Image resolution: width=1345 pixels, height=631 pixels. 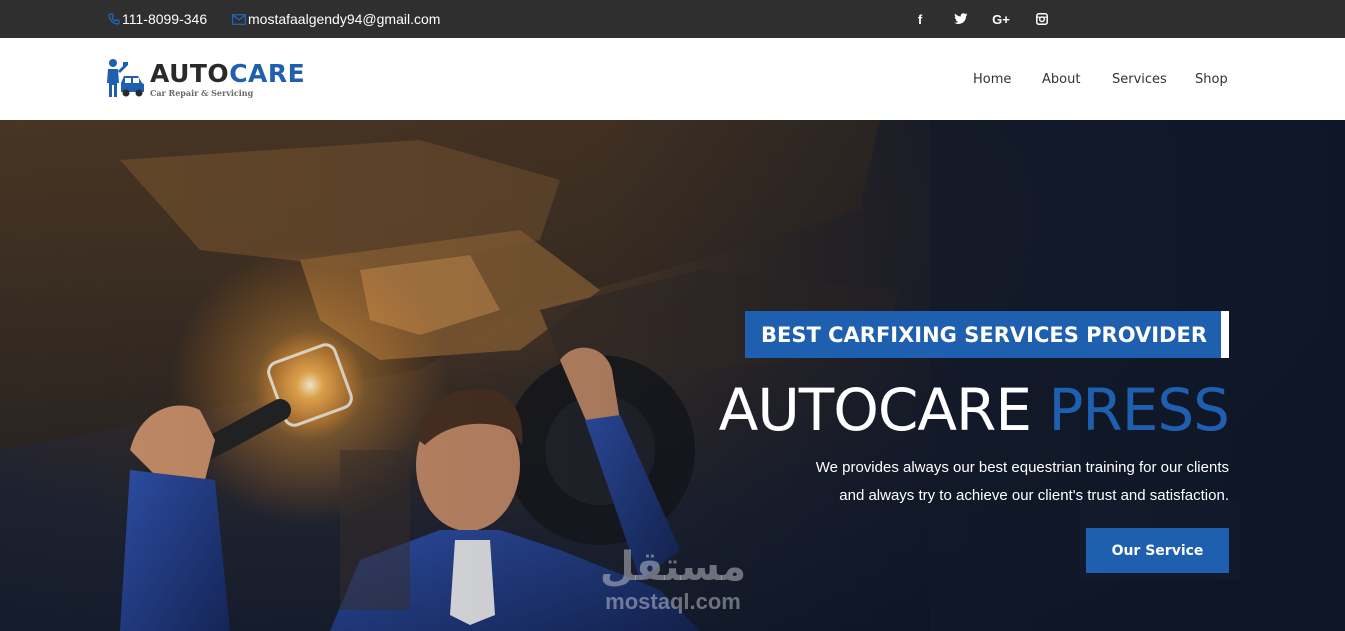 I want to click on google-plus-icon: G+, so click(x=1001, y=19).